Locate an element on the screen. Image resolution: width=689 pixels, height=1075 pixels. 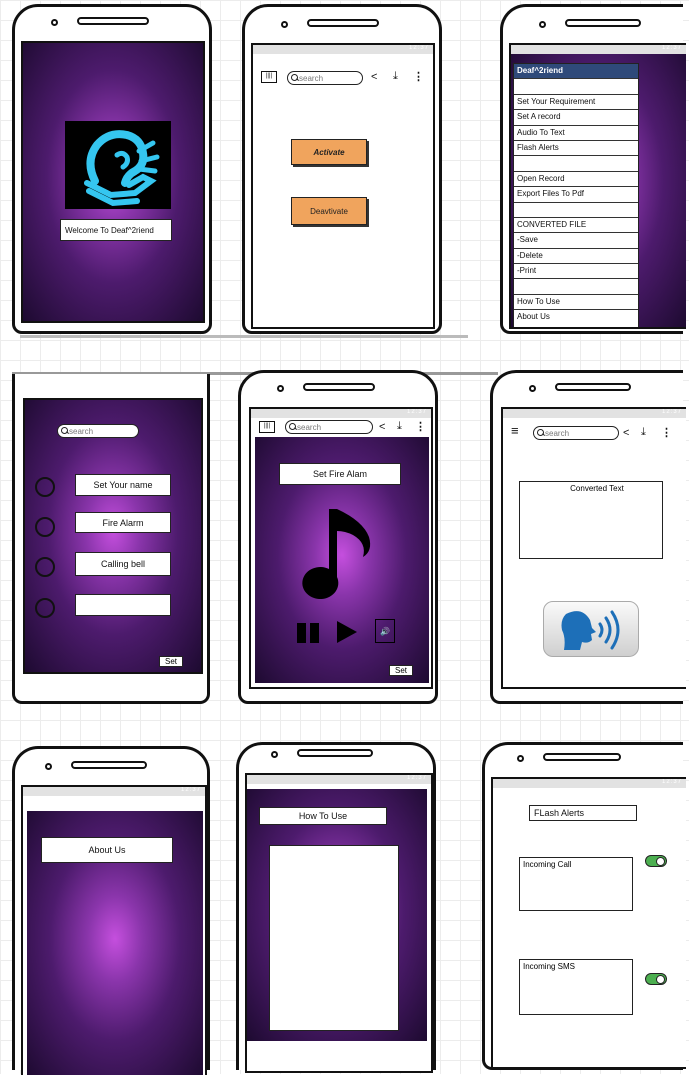
menu-item-set-requirement: Set Your Requirement is located at coordinates (576, 103).